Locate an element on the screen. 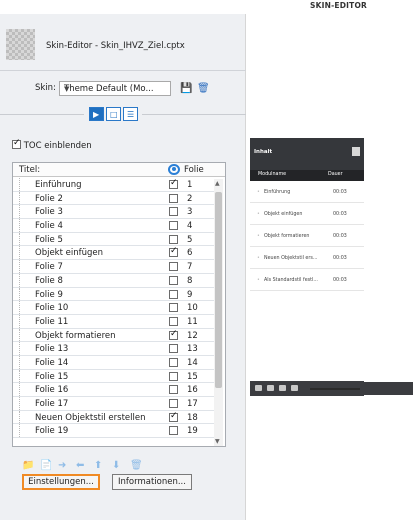 Image resolution: width=413 pixels, height=520 pixels. list-item: Folie 8 8 is located at coordinates (114, 280).